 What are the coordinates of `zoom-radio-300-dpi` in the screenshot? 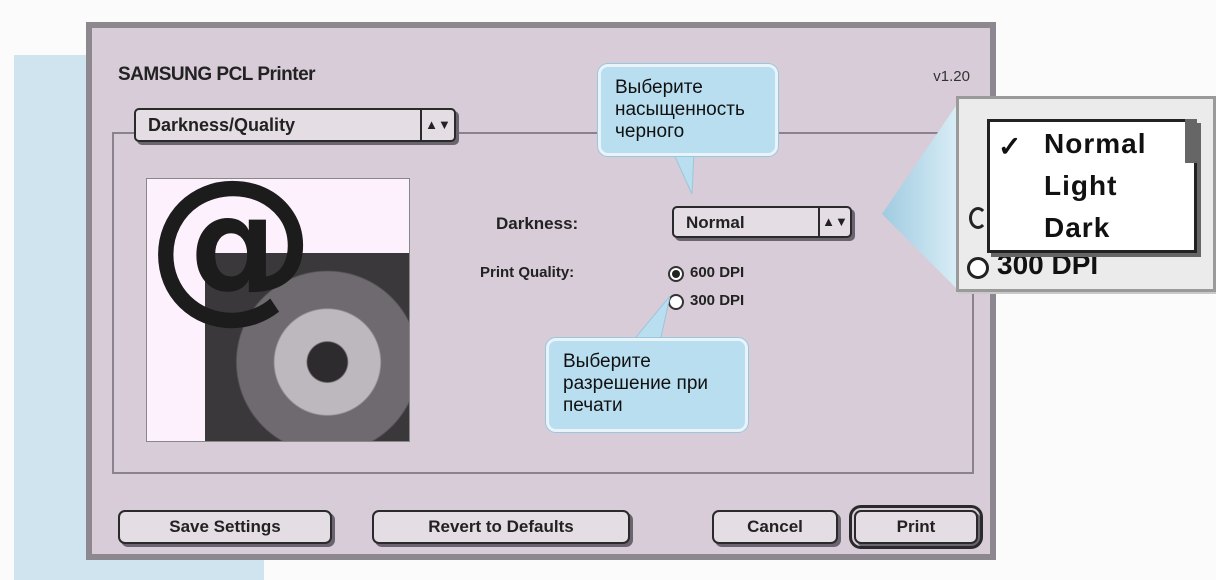 It's located at (978, 268).